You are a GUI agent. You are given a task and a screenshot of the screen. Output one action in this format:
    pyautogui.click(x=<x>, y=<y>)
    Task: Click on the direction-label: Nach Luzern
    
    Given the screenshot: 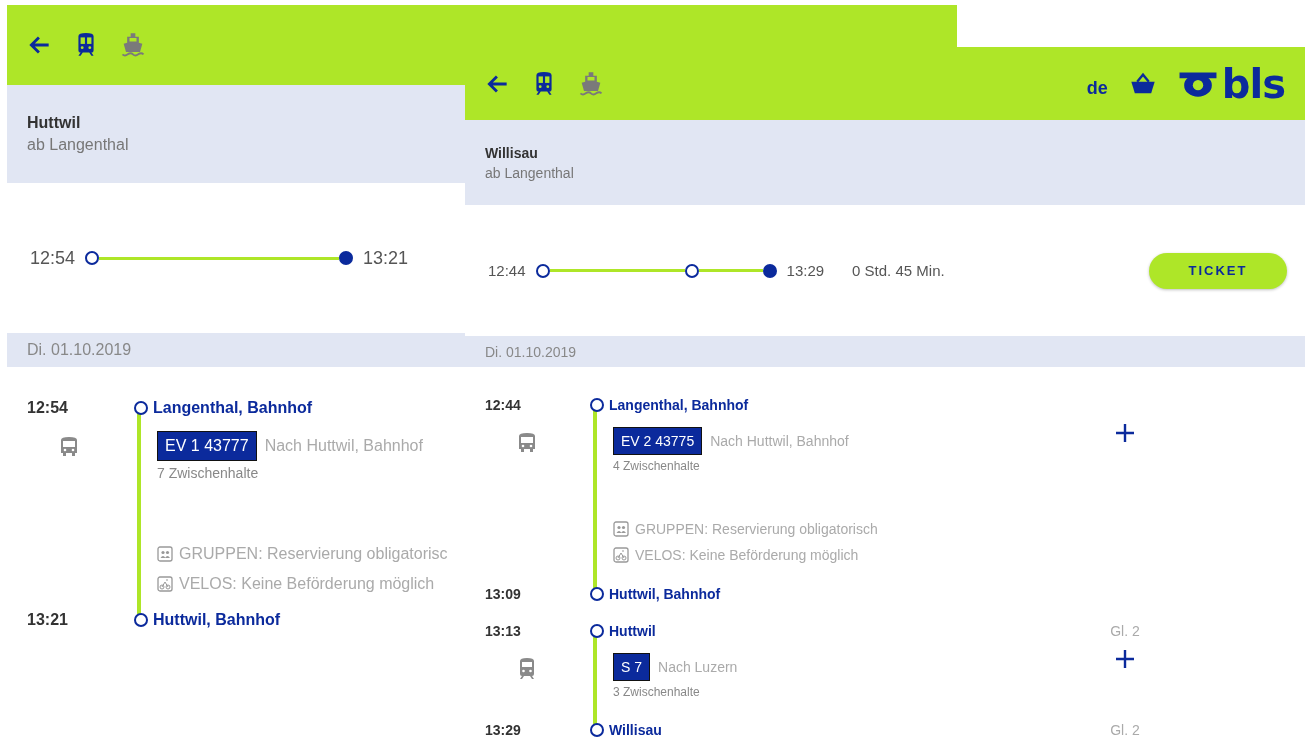 What is the action you would take?
    pyautogui.click(x=698, y=667)
    